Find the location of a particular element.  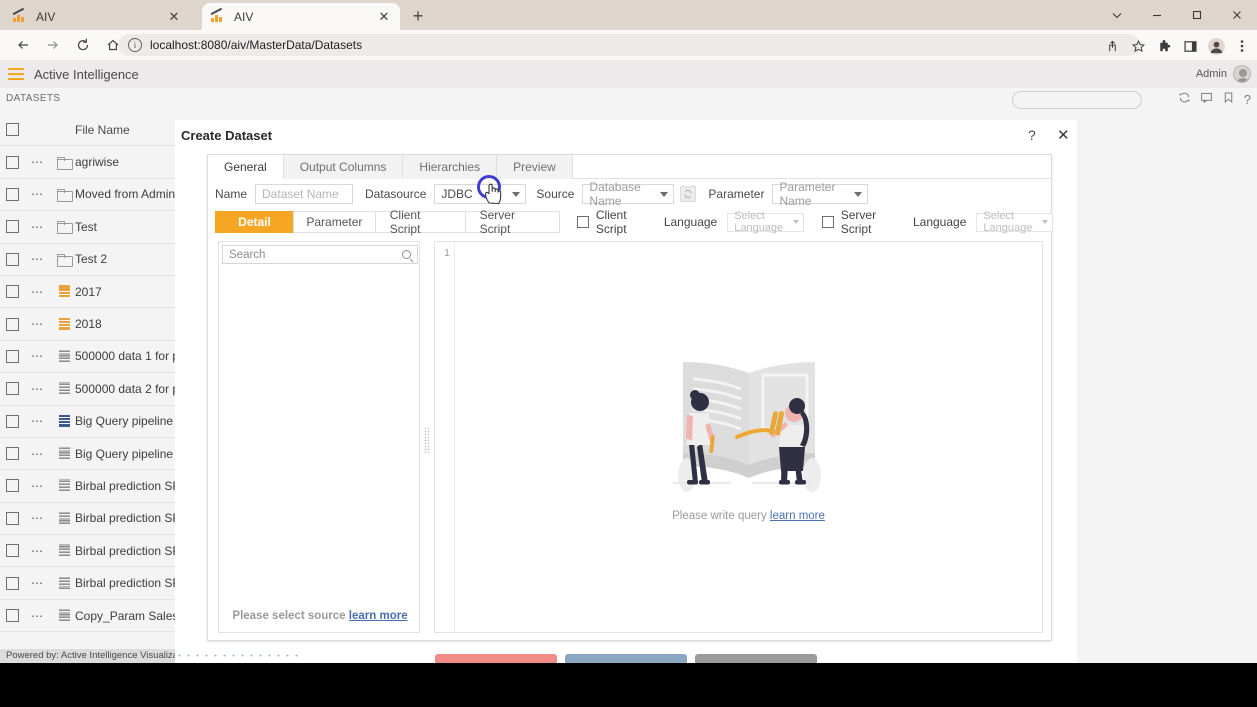

global-search-input is located at coordinates (1077, 100).